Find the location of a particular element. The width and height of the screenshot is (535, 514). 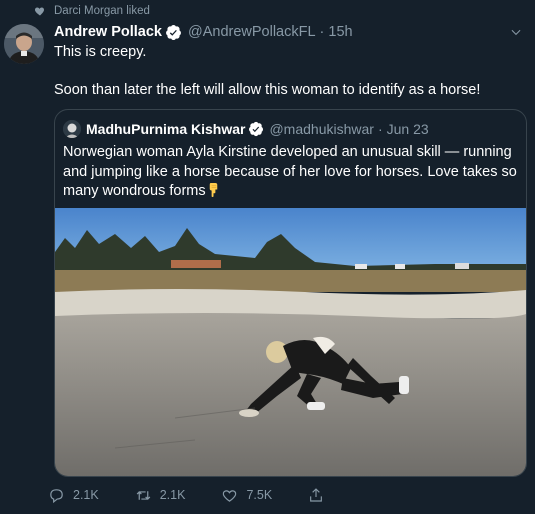

tweet-text-line: This is creepy. is located at coordinates (100, 52).